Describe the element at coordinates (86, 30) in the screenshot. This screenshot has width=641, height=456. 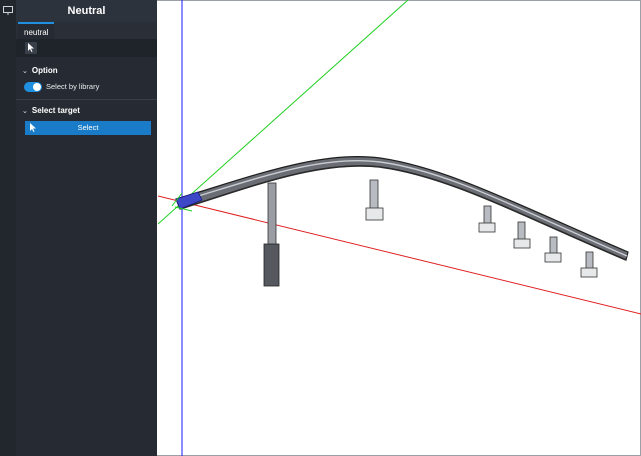
I see `tab-bar: neutral` at that location.